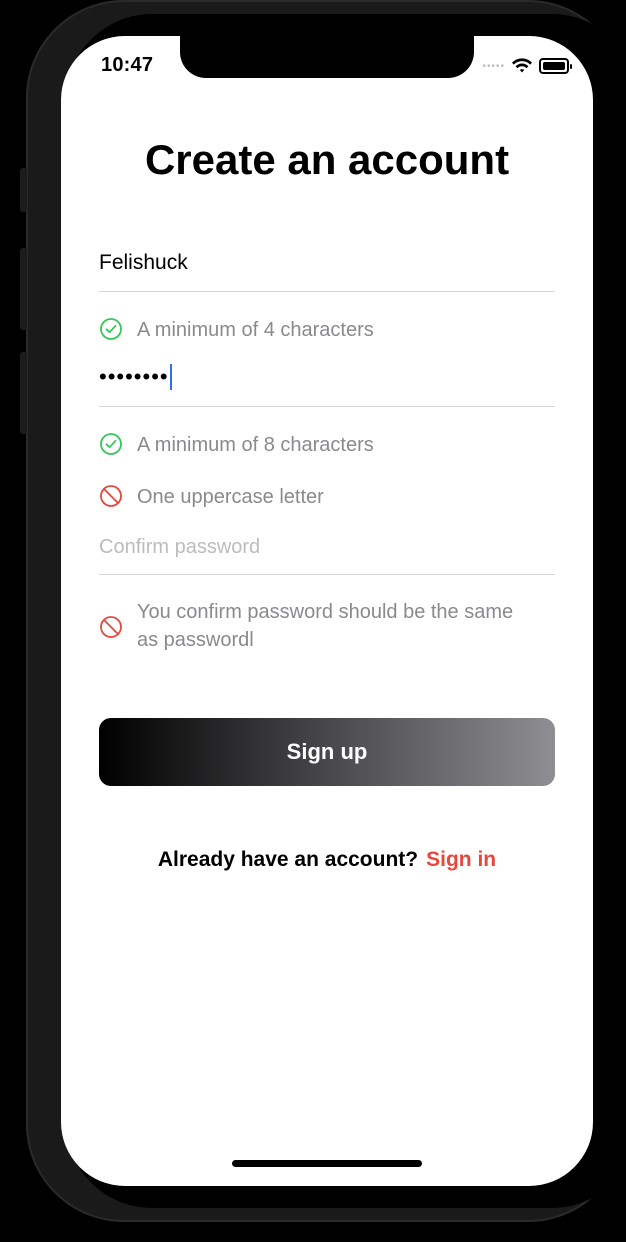 This screenshot has height=1242, width=626. Describe the element at coordinates (230, 497) in the screenshot. I see `rule-text: One uppercase letter` at that location.